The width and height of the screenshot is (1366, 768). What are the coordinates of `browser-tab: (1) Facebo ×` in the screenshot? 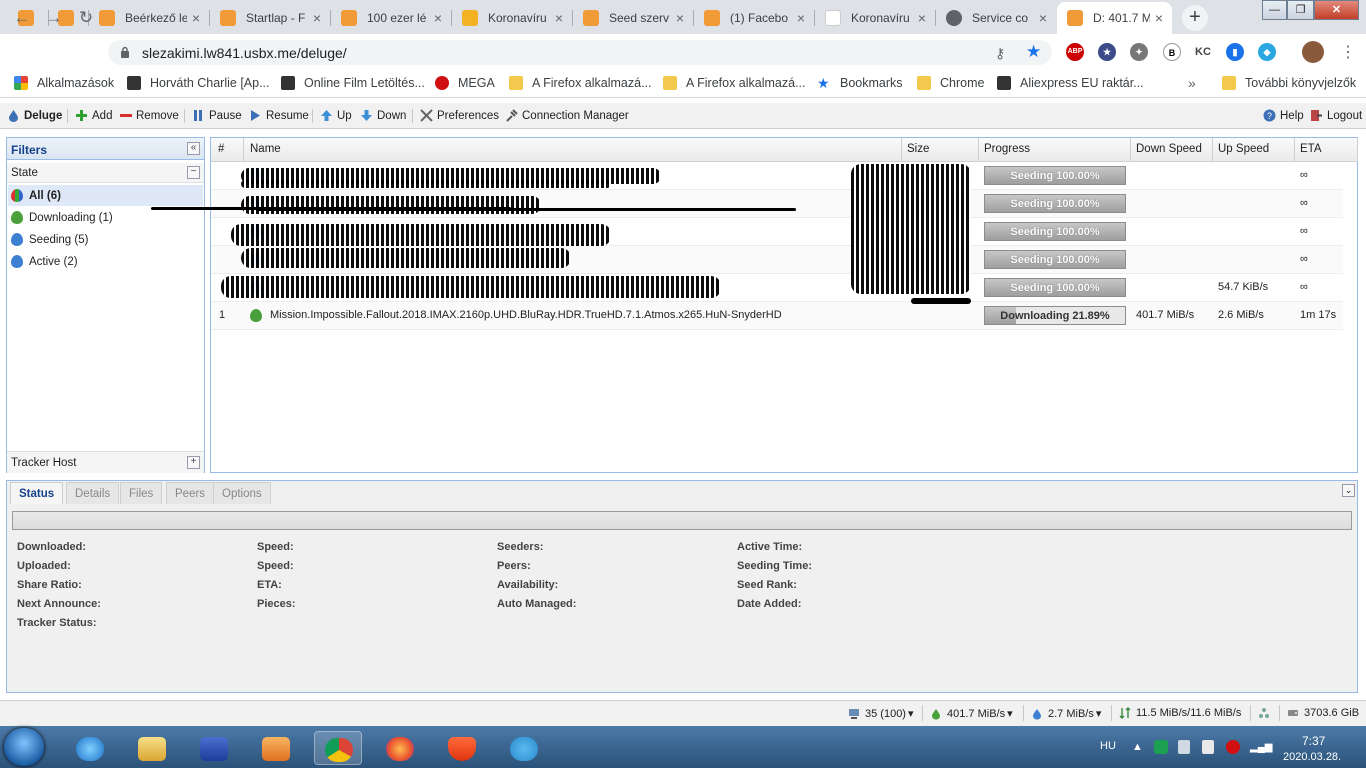 It's located at (754, 18).